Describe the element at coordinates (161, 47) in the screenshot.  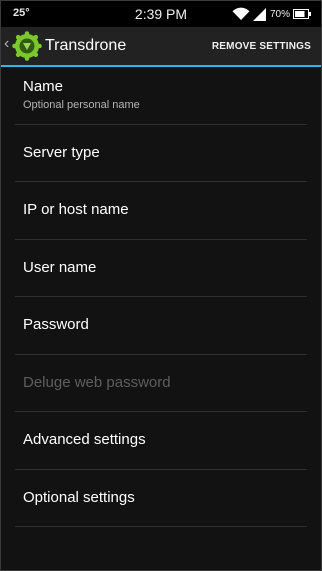
I see `action-bar: ‹ Transdrone REMOVE SETTINGS` at that location.